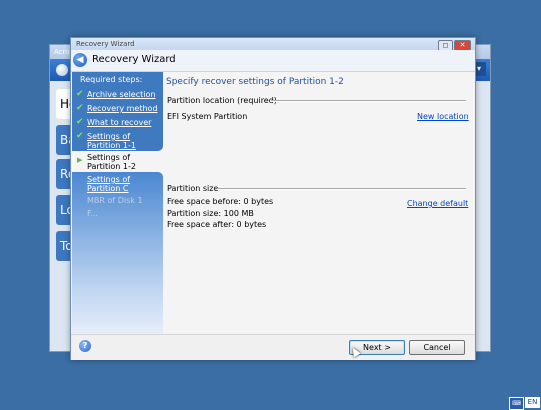  Describe the element at coordinates (193, 188) in the screenshot. I see `partition-size-label: Partition size` at that location.